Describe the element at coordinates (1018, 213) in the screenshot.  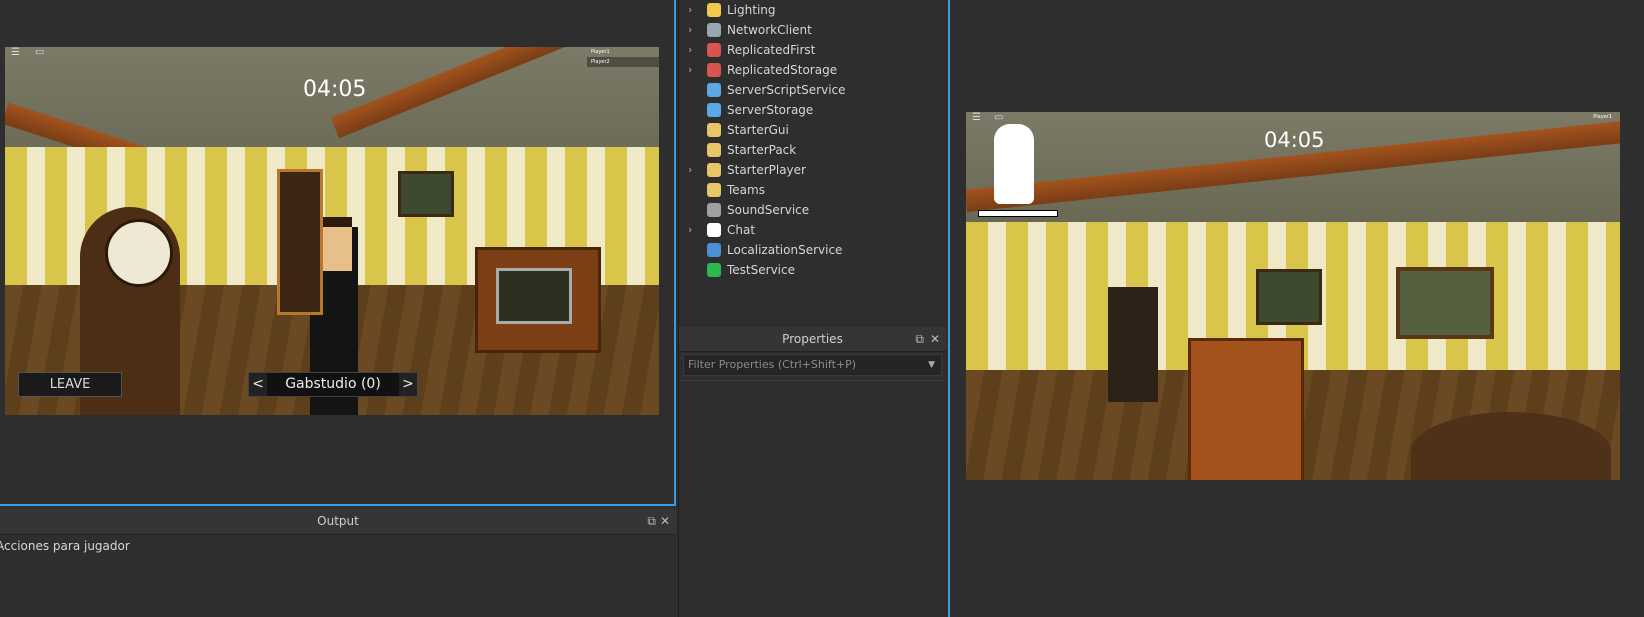
I see `health-bar` at that location.